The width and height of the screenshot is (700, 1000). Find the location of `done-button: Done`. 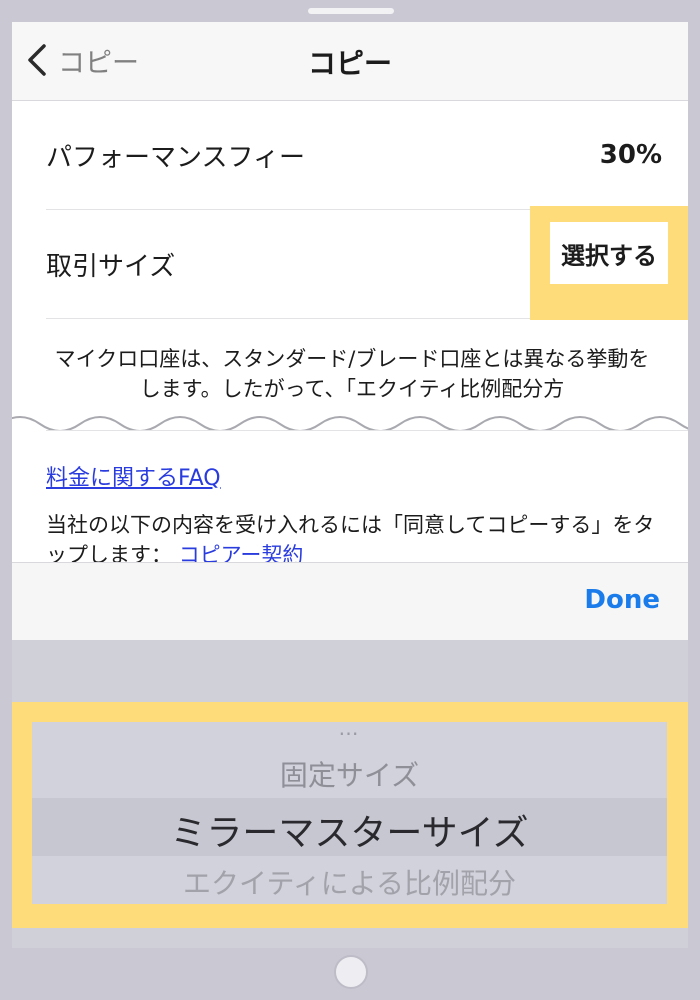

done-button: Done is located at coordinates (622, 600).